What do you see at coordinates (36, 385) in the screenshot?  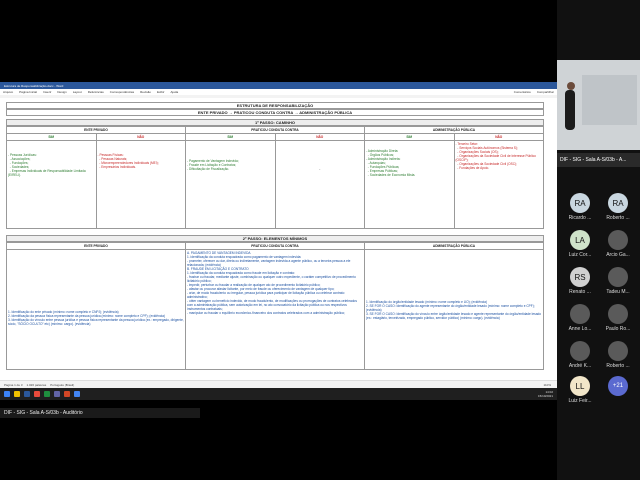 I see `status-words: 1.026 palavras` at bounding box center [36, 385].